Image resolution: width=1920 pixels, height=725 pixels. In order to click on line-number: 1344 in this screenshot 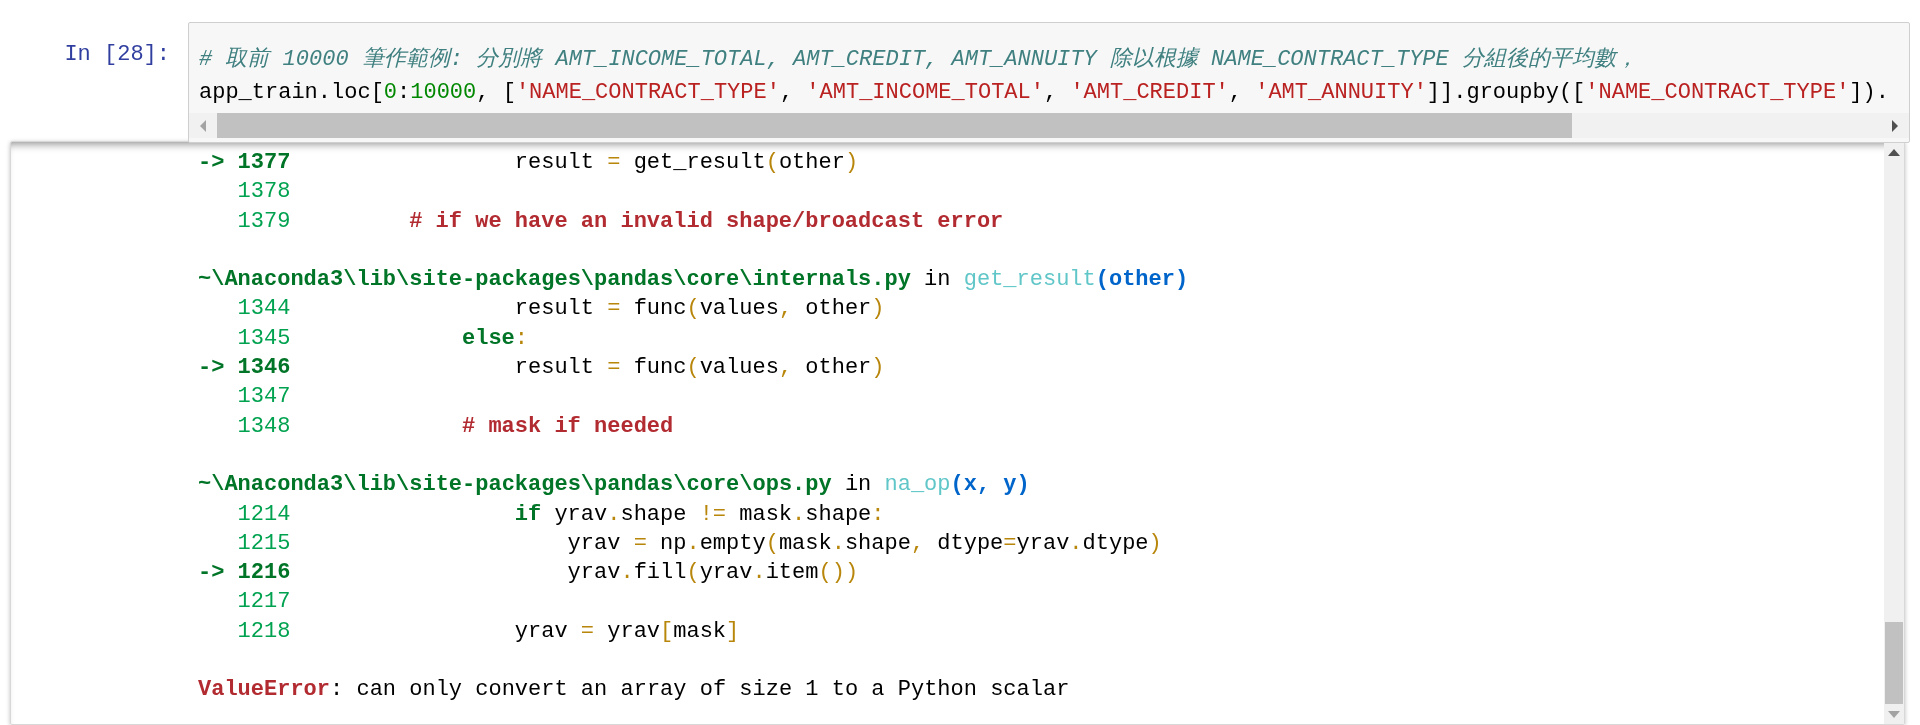, I will do `click(264, 309)`.